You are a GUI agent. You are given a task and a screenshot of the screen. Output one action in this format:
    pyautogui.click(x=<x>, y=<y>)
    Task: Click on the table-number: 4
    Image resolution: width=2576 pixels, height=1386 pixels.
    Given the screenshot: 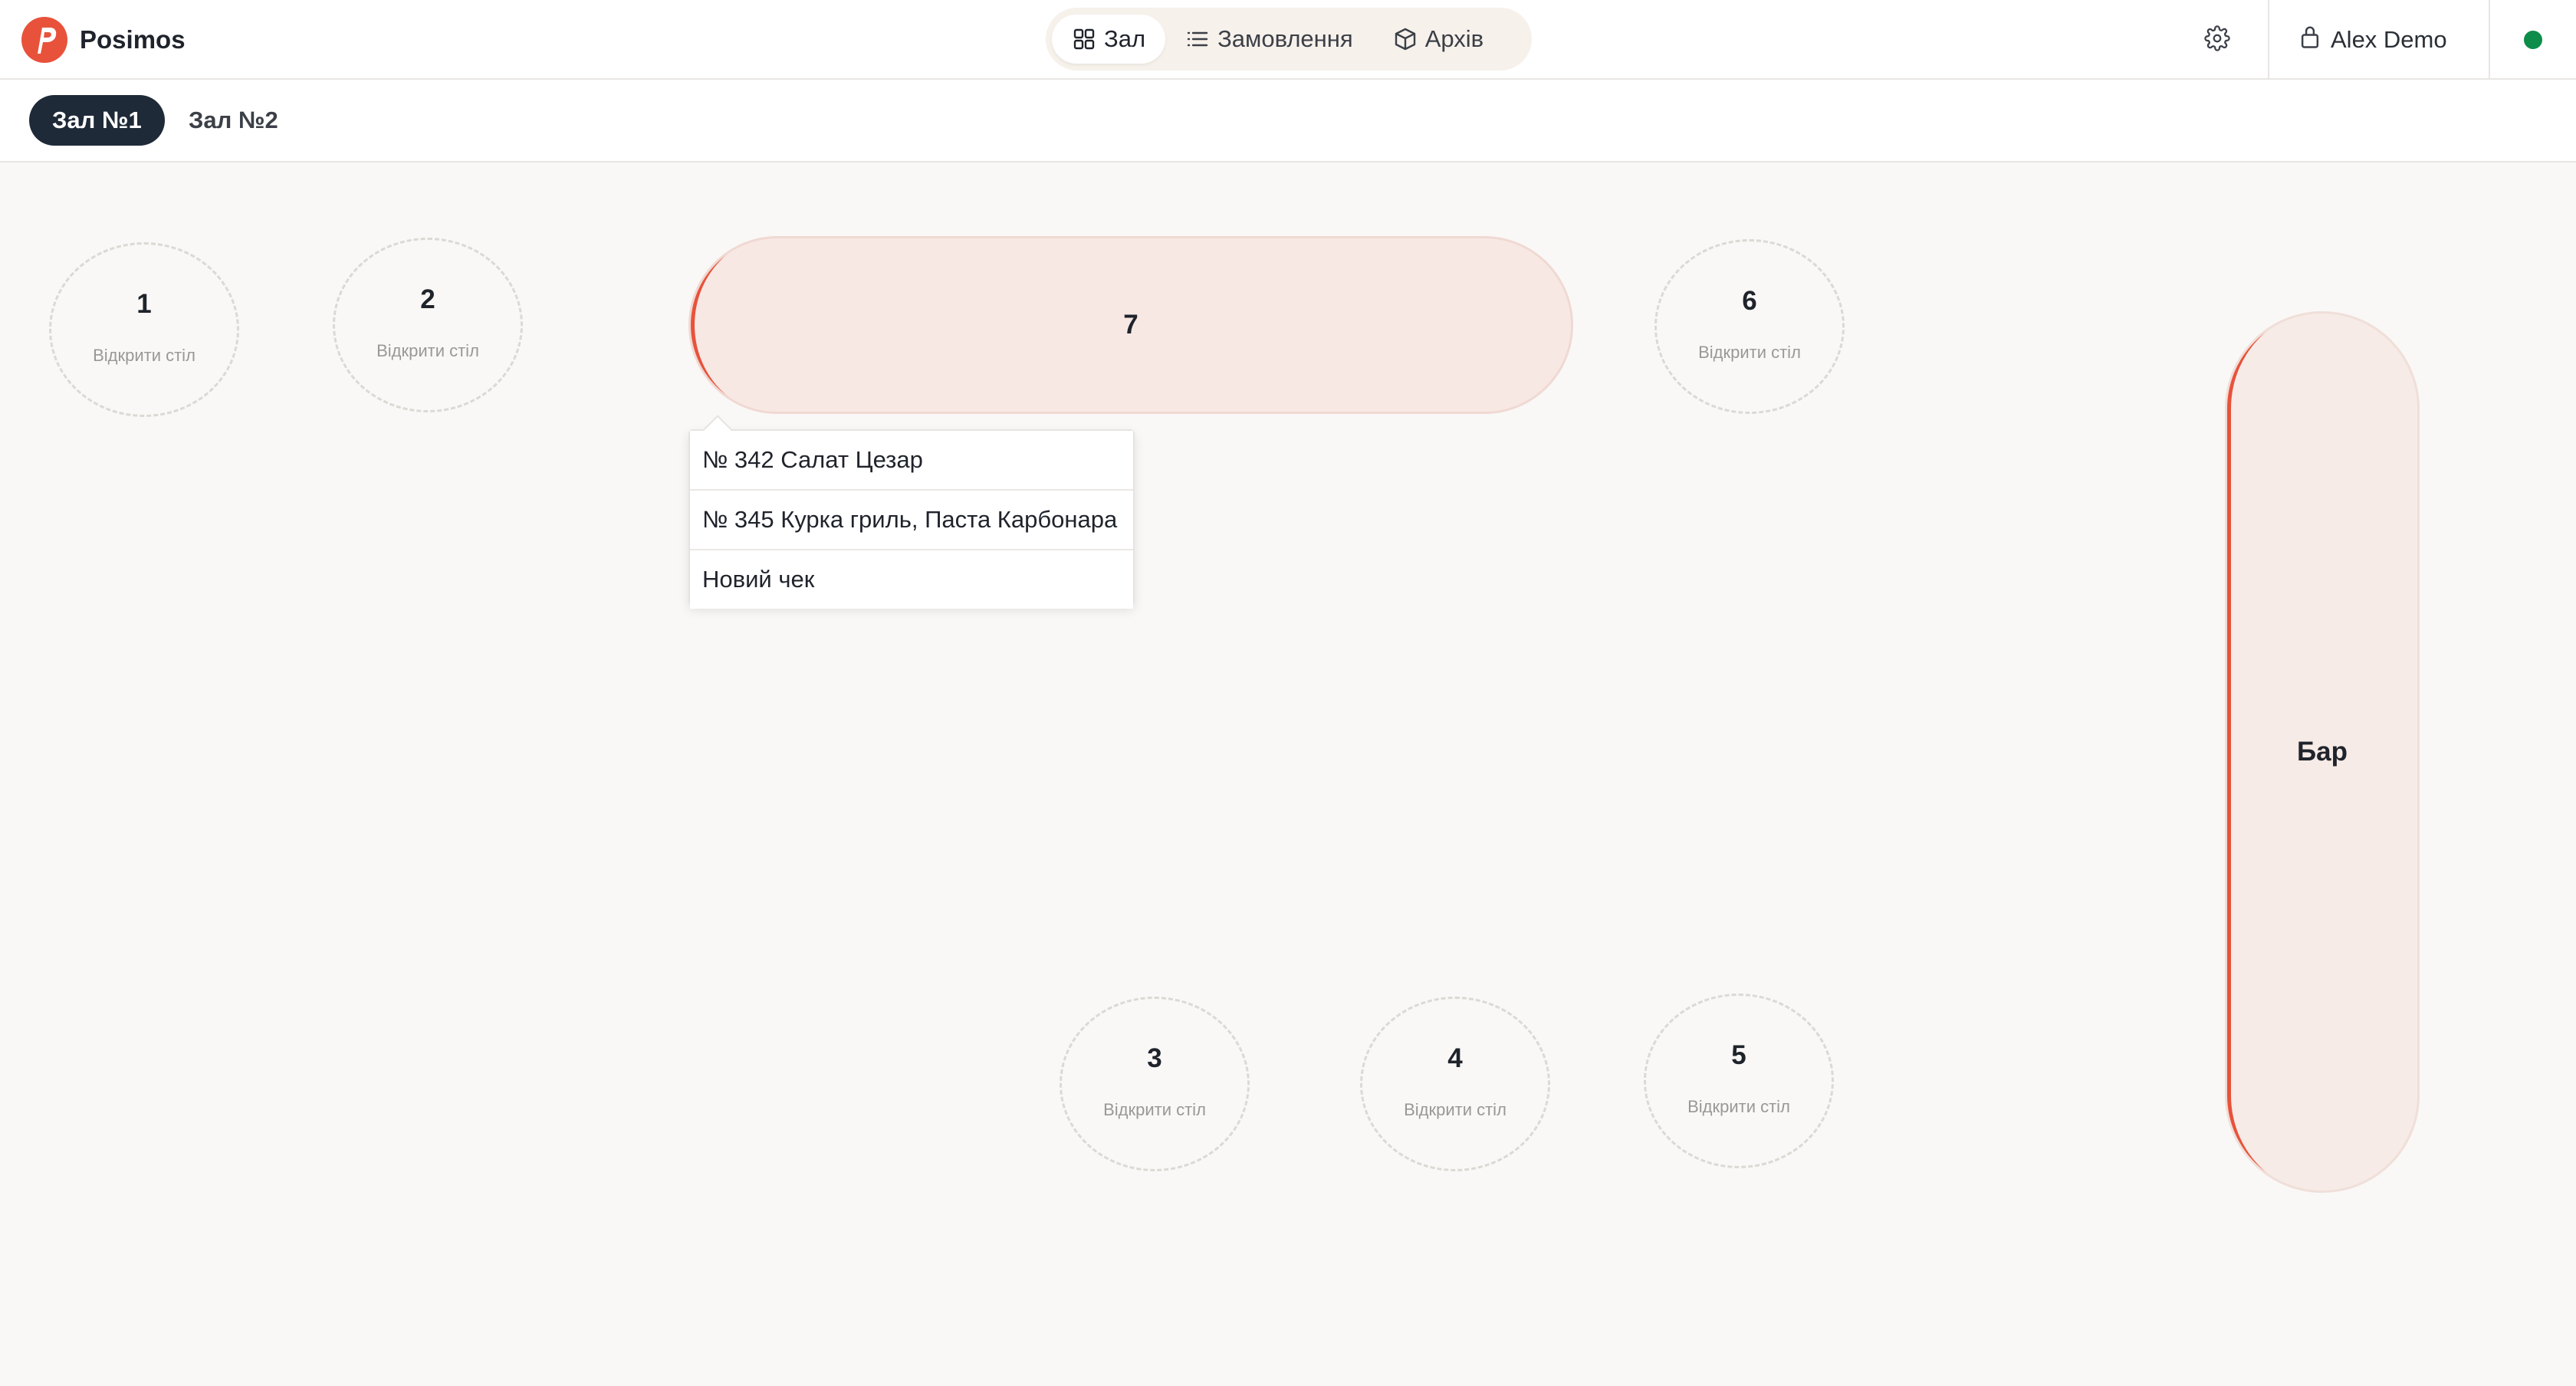 What is the action you would take?
    pyautogui.click(x=1455, y=1058)
    